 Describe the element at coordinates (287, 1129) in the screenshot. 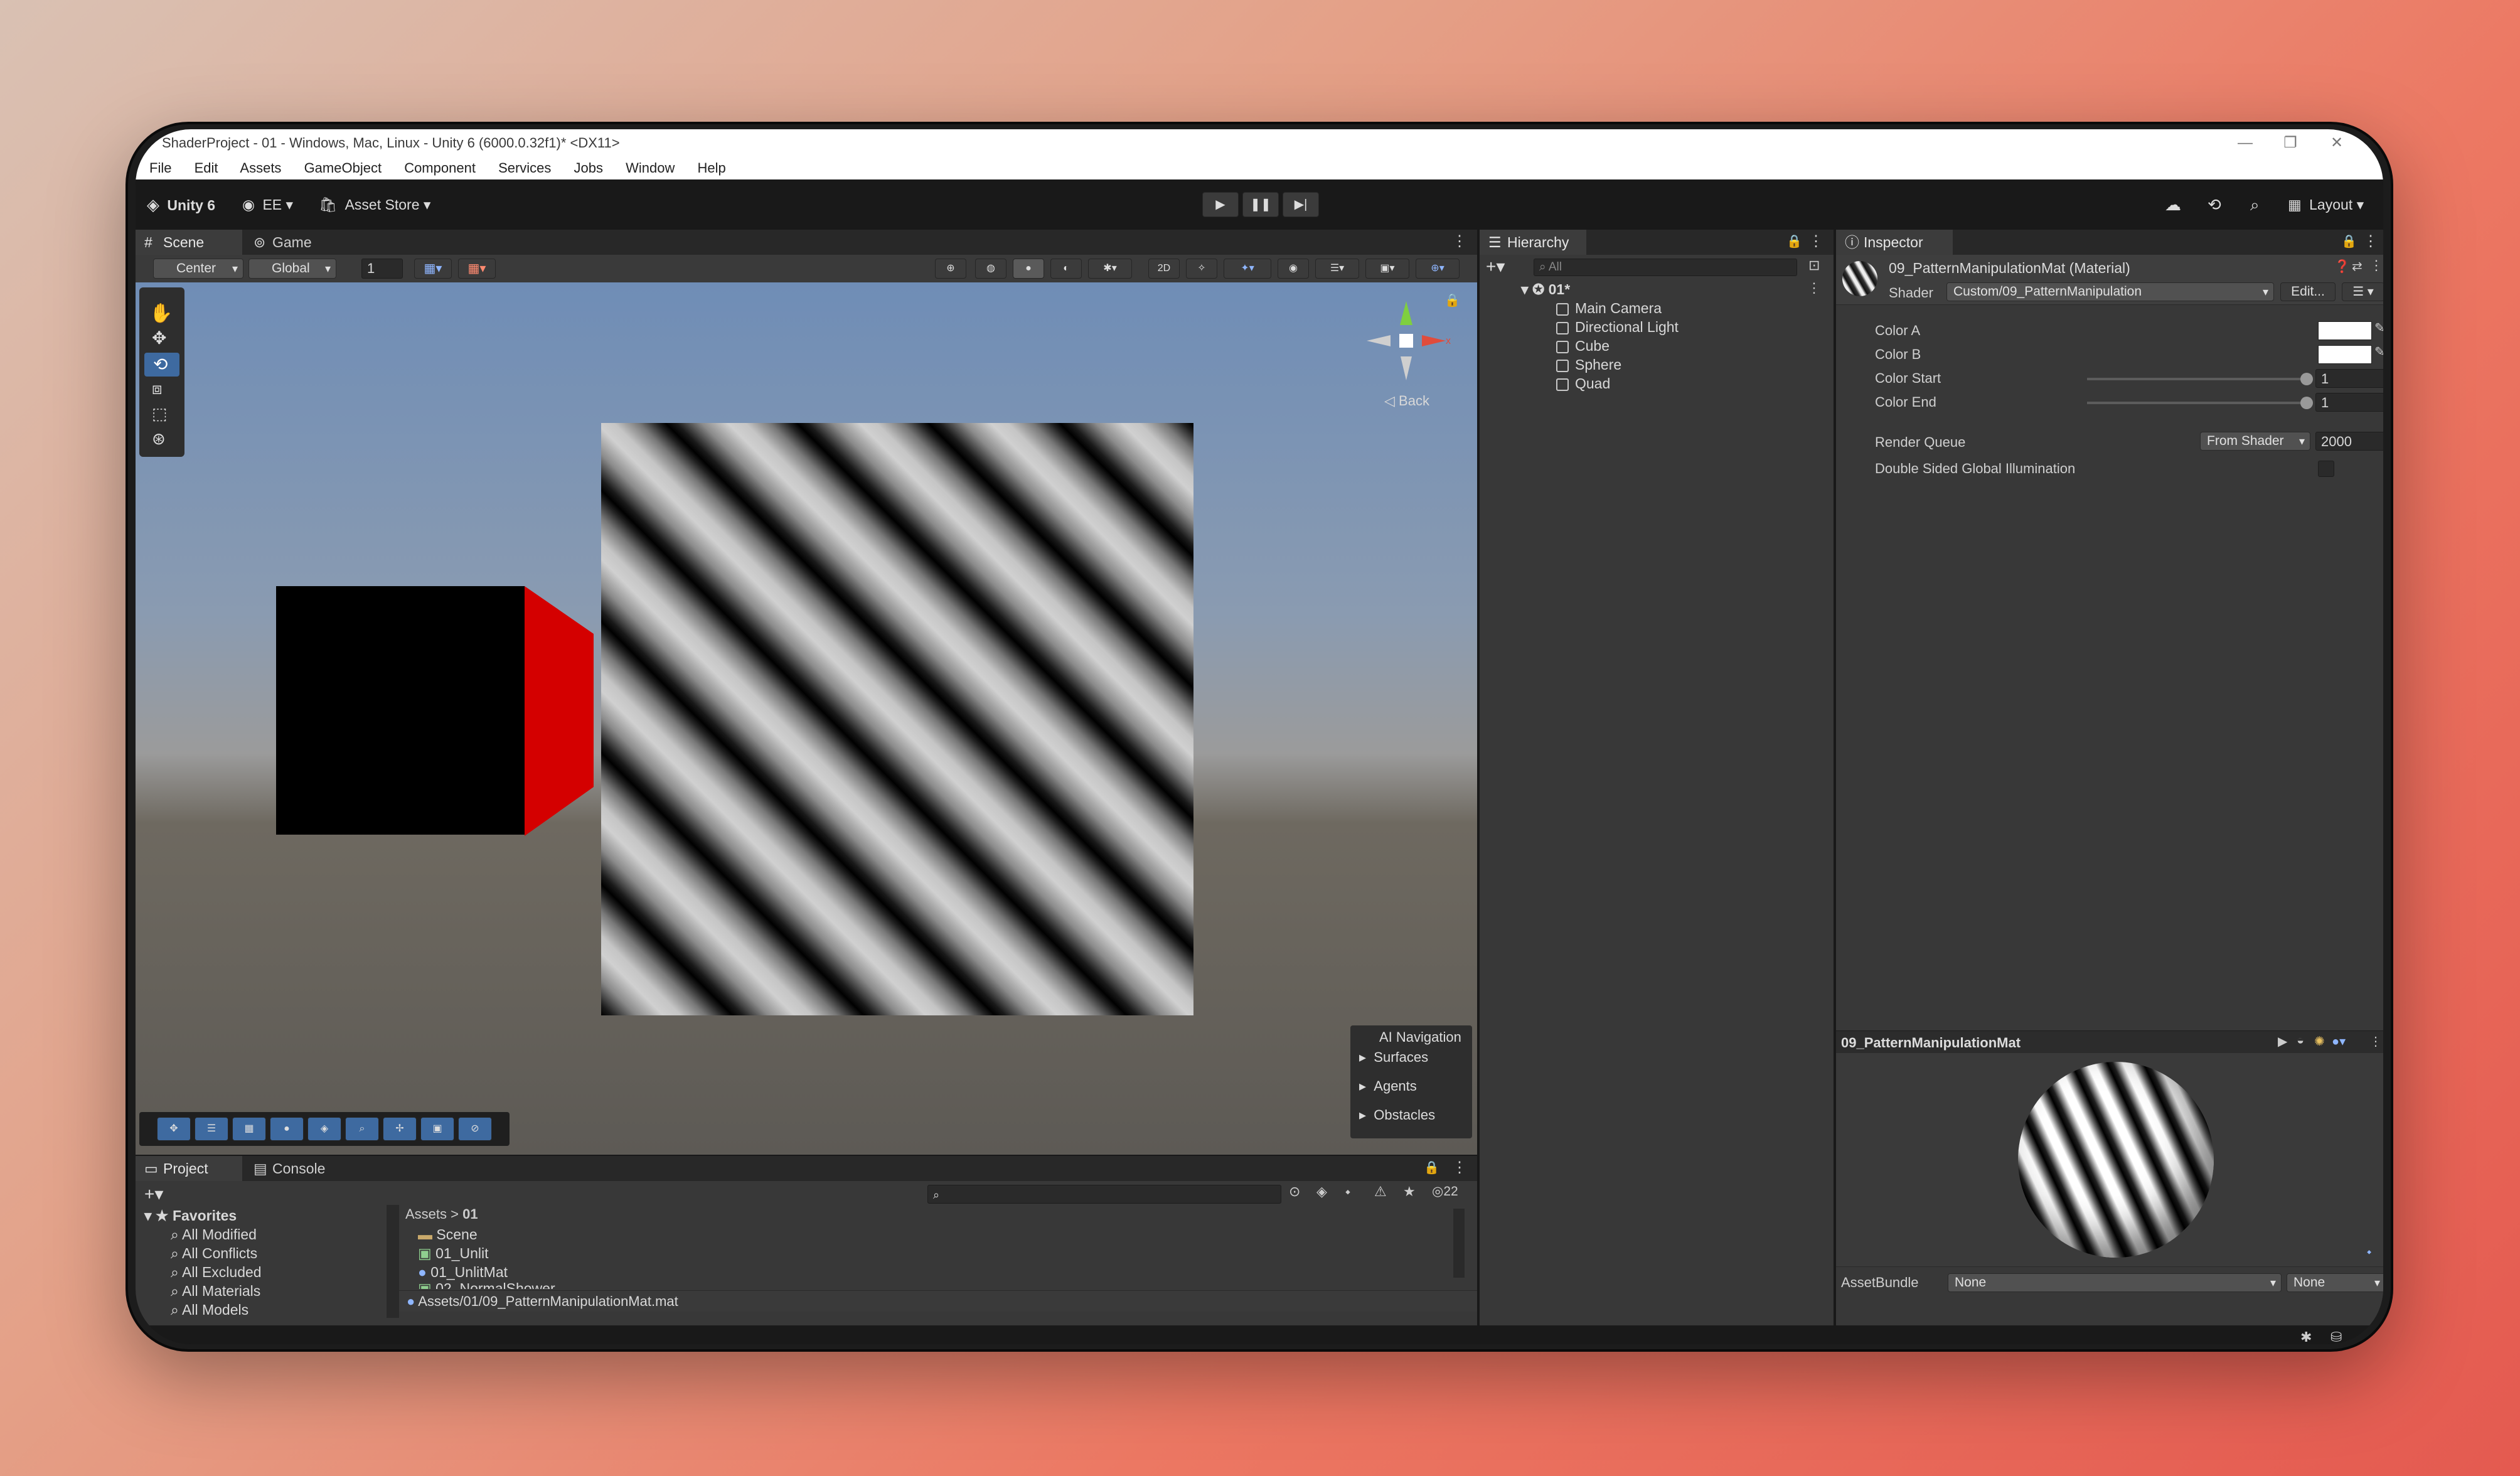

I see `overlay-sphere-button: ●` at that location.